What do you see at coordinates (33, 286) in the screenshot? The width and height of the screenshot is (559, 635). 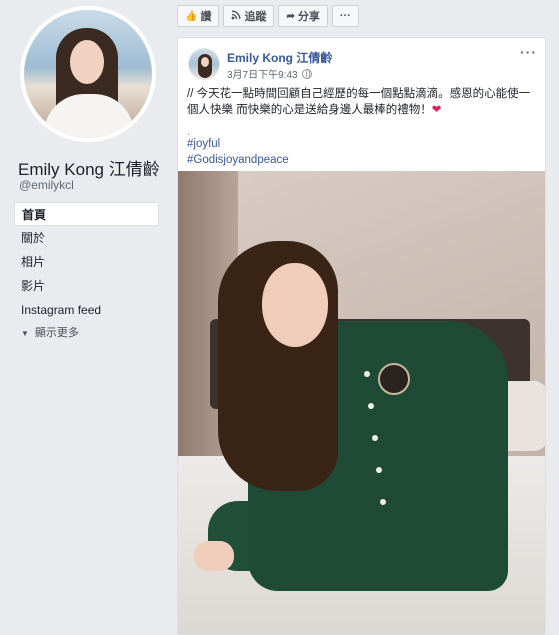 I see `nav-item-label: 影片` at bounding box center [33, 286].